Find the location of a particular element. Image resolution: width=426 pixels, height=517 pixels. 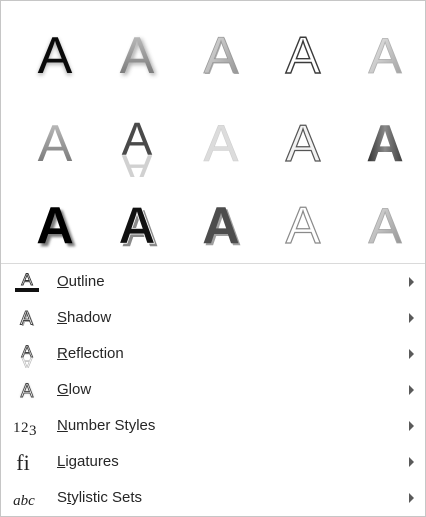

menu-item-ligatures: fi Ligatures is located at coordinates (213, 462).